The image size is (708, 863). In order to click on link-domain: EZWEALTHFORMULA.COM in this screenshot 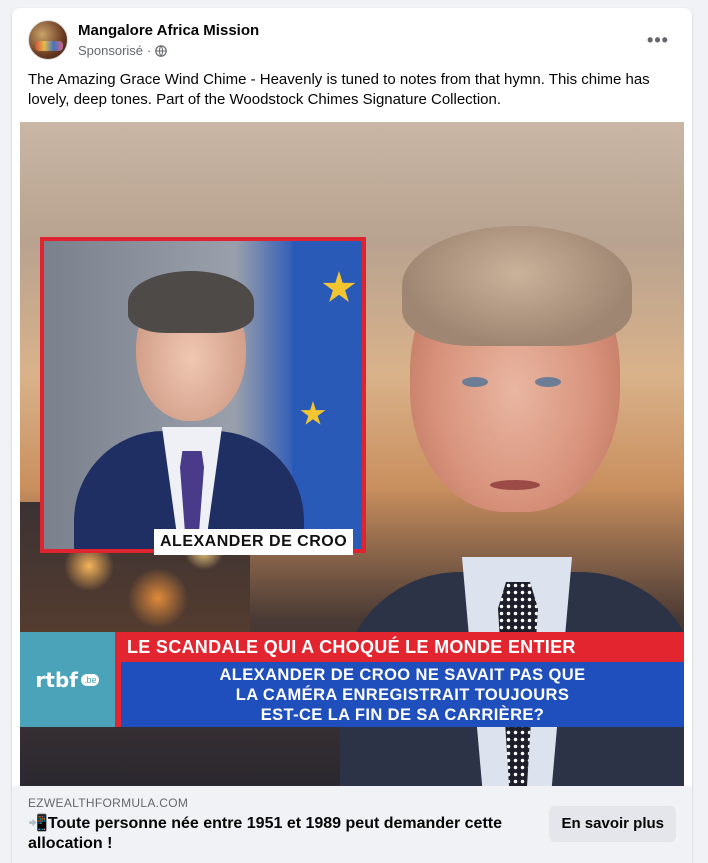, I will do `click(108, 803)`.